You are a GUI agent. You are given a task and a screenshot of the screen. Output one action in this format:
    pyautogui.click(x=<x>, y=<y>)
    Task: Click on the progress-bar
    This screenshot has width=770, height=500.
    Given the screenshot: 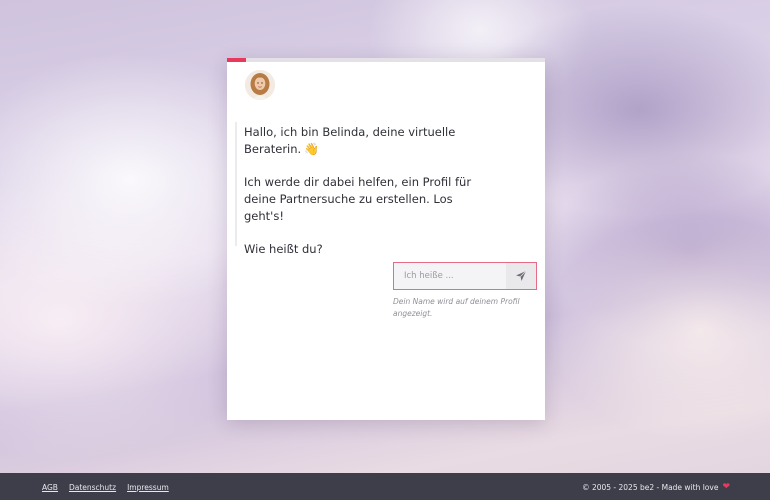 What is the action you would take?
    pyautogui.click(x=386, y=60)
    